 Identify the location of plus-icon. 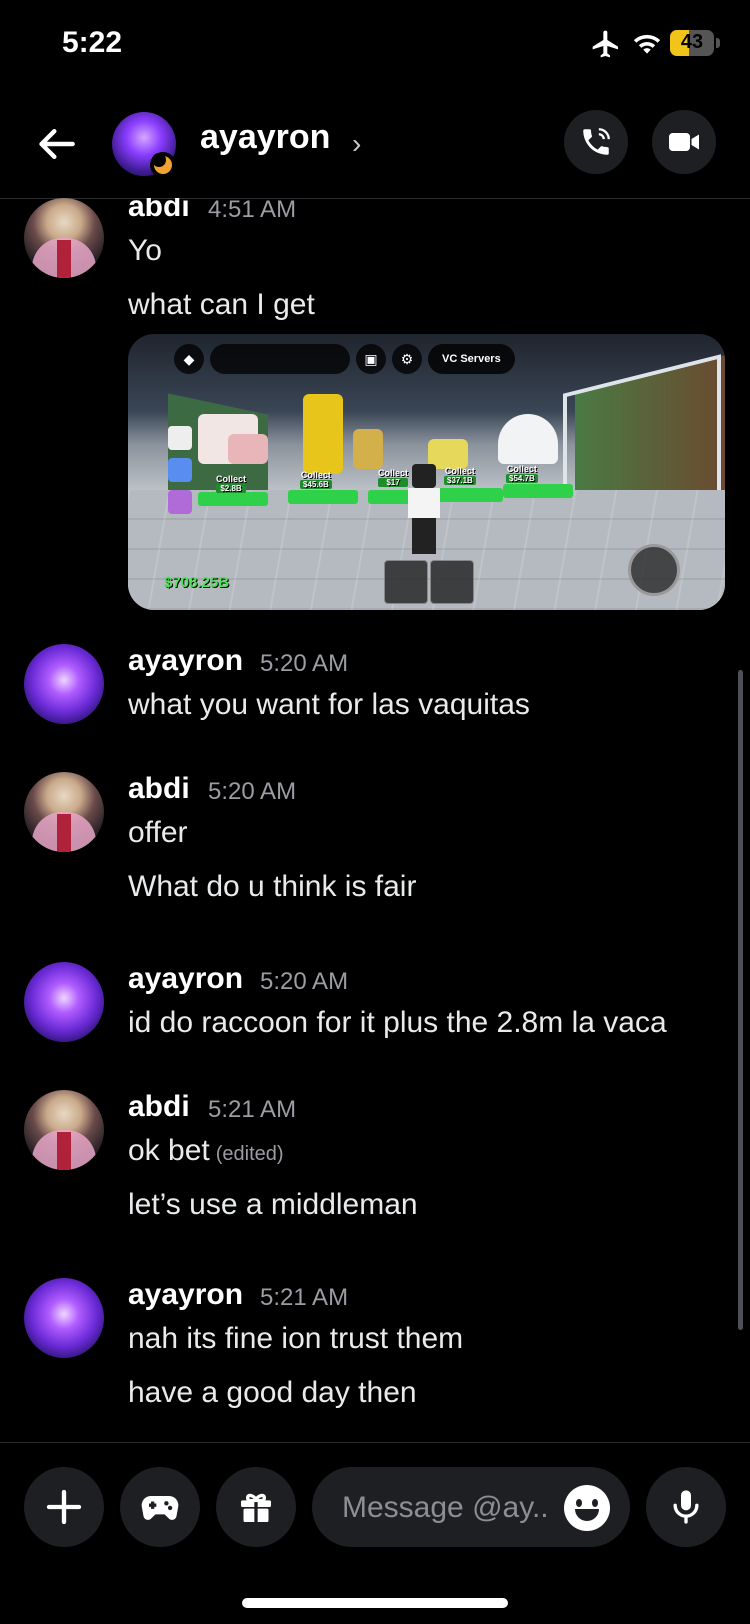
(64, 1507).